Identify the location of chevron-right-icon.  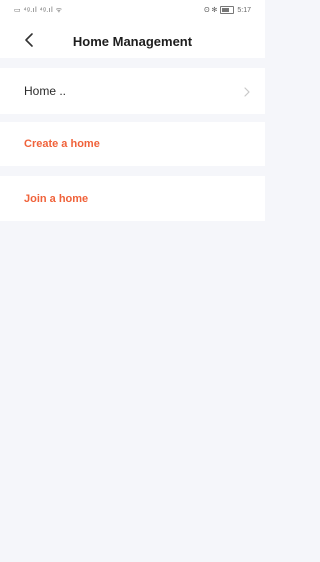
(247, 91).